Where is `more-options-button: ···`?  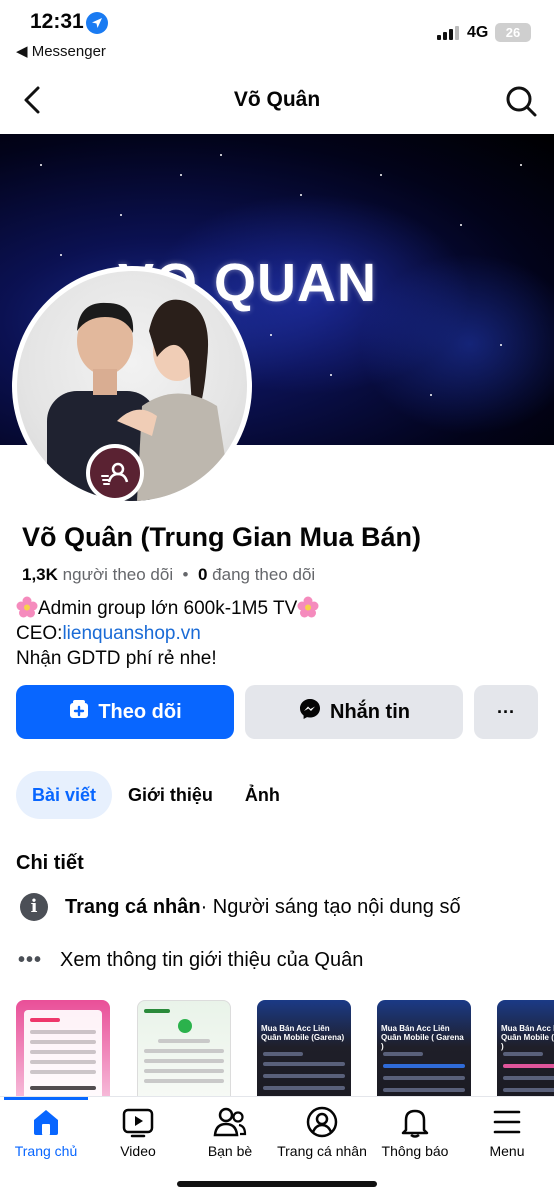 more-options-button: ··· is located at coordinates (506, 712).